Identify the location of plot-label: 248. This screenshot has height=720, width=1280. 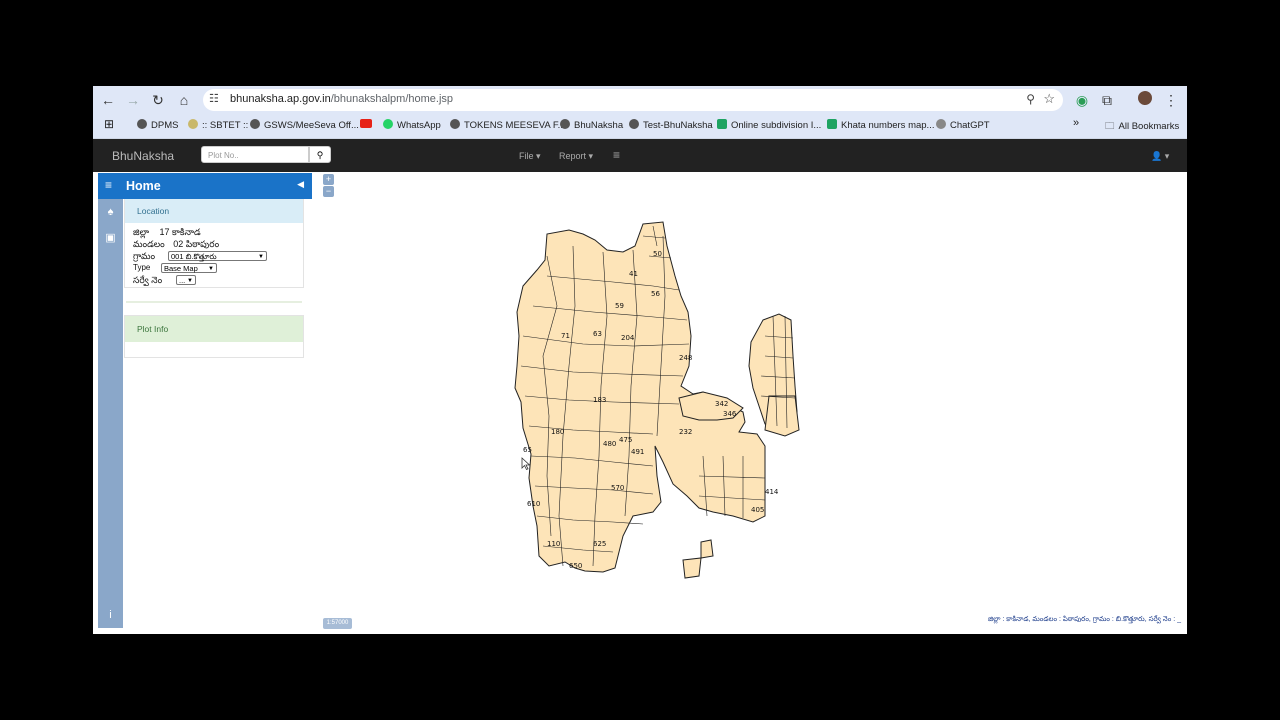
(685, 358).